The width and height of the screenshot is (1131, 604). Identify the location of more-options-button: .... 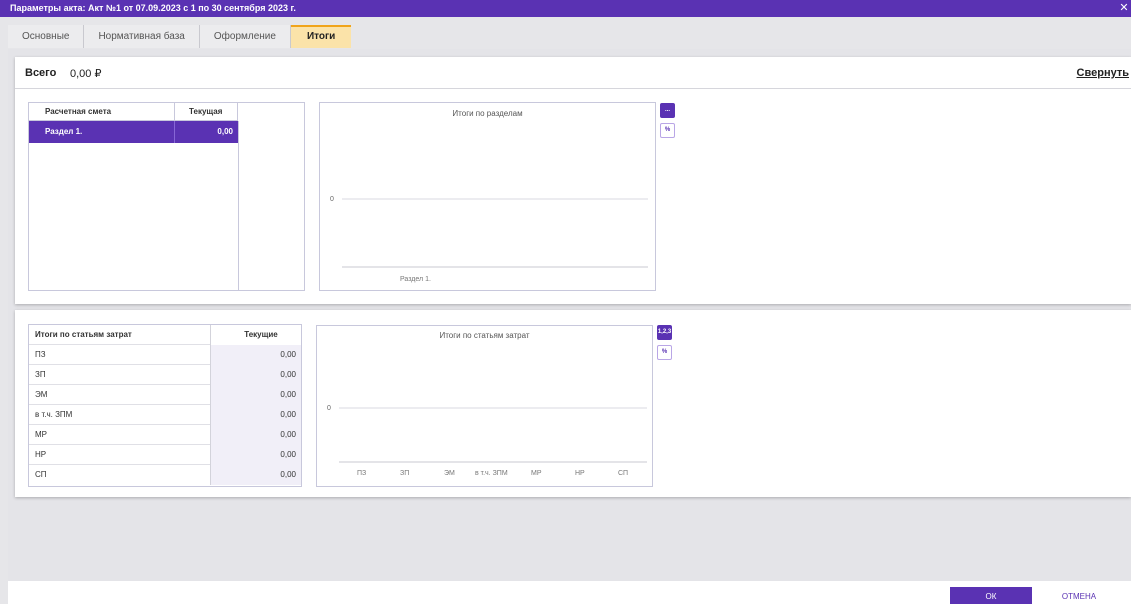
(667, 110).